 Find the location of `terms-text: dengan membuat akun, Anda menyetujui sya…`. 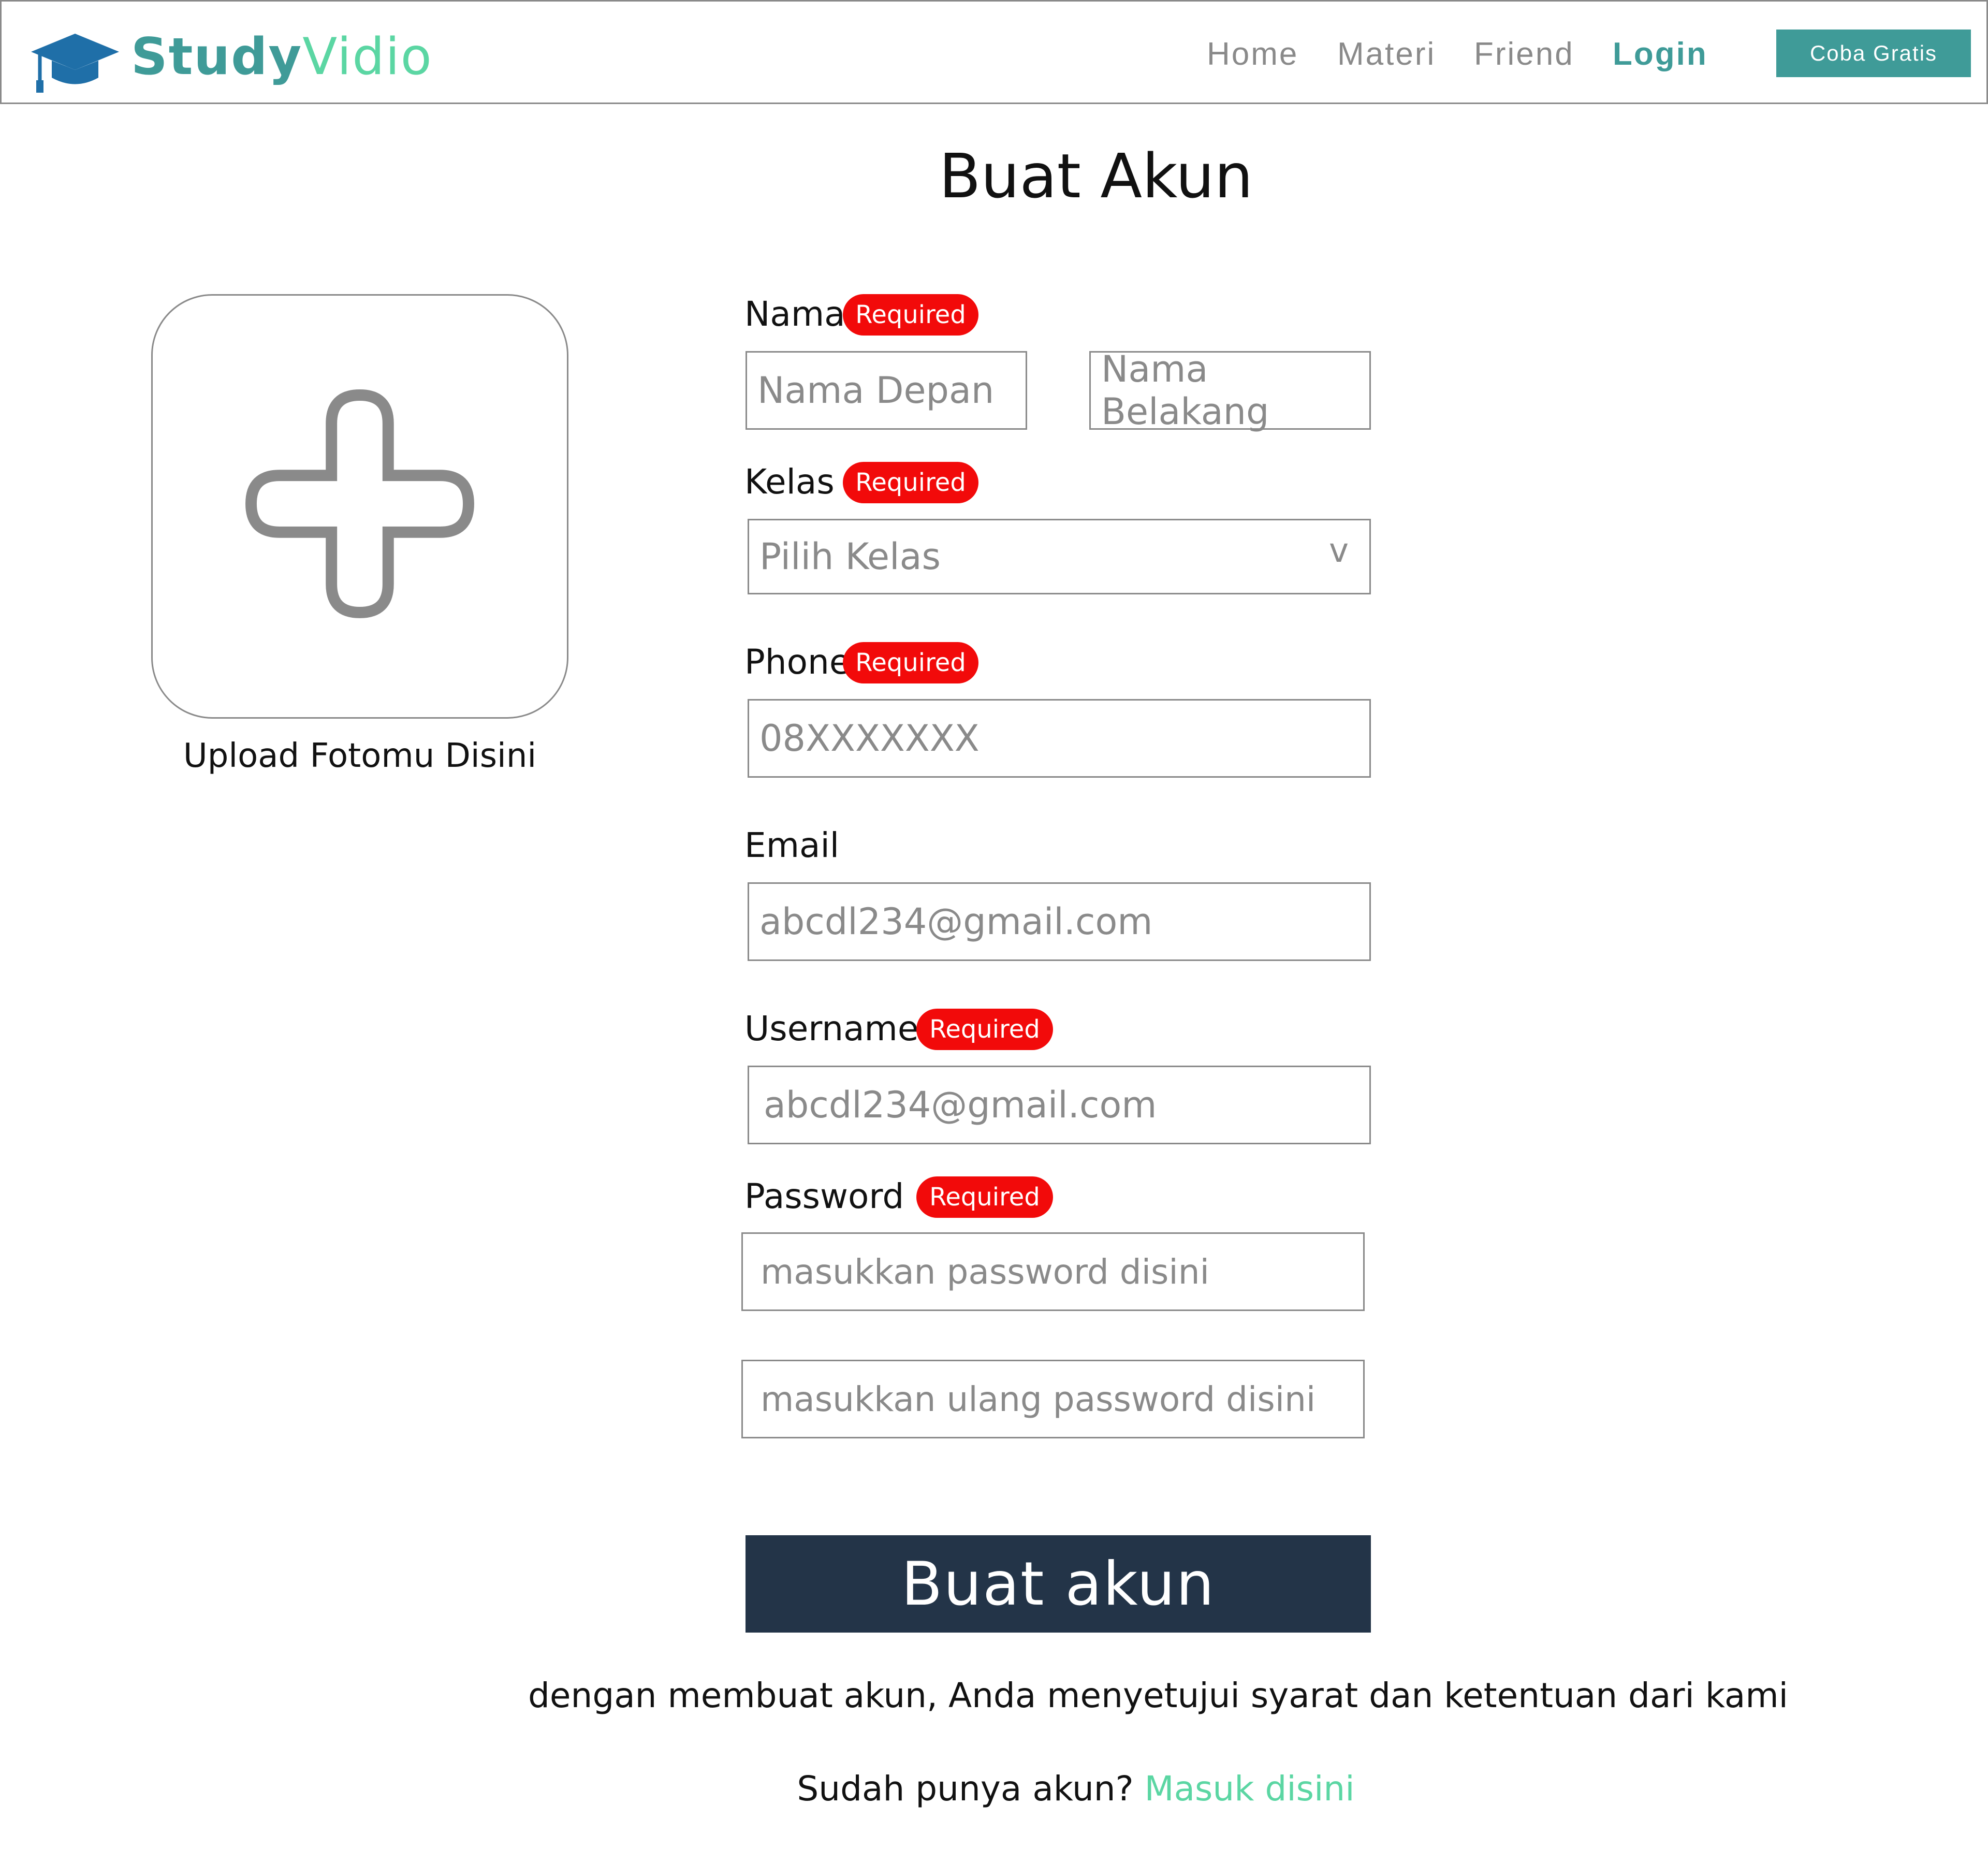

terms-text: dengan membuat akun, Anda menyetujui sya… is located at coordinates (1158, 1695).